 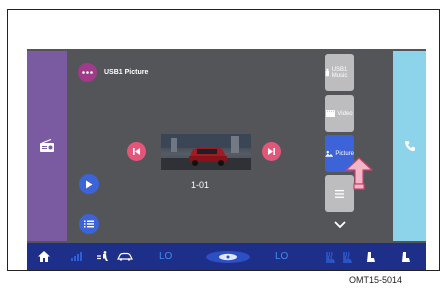 I want to click on source-button-video: Video, so click(x=339, y=113).